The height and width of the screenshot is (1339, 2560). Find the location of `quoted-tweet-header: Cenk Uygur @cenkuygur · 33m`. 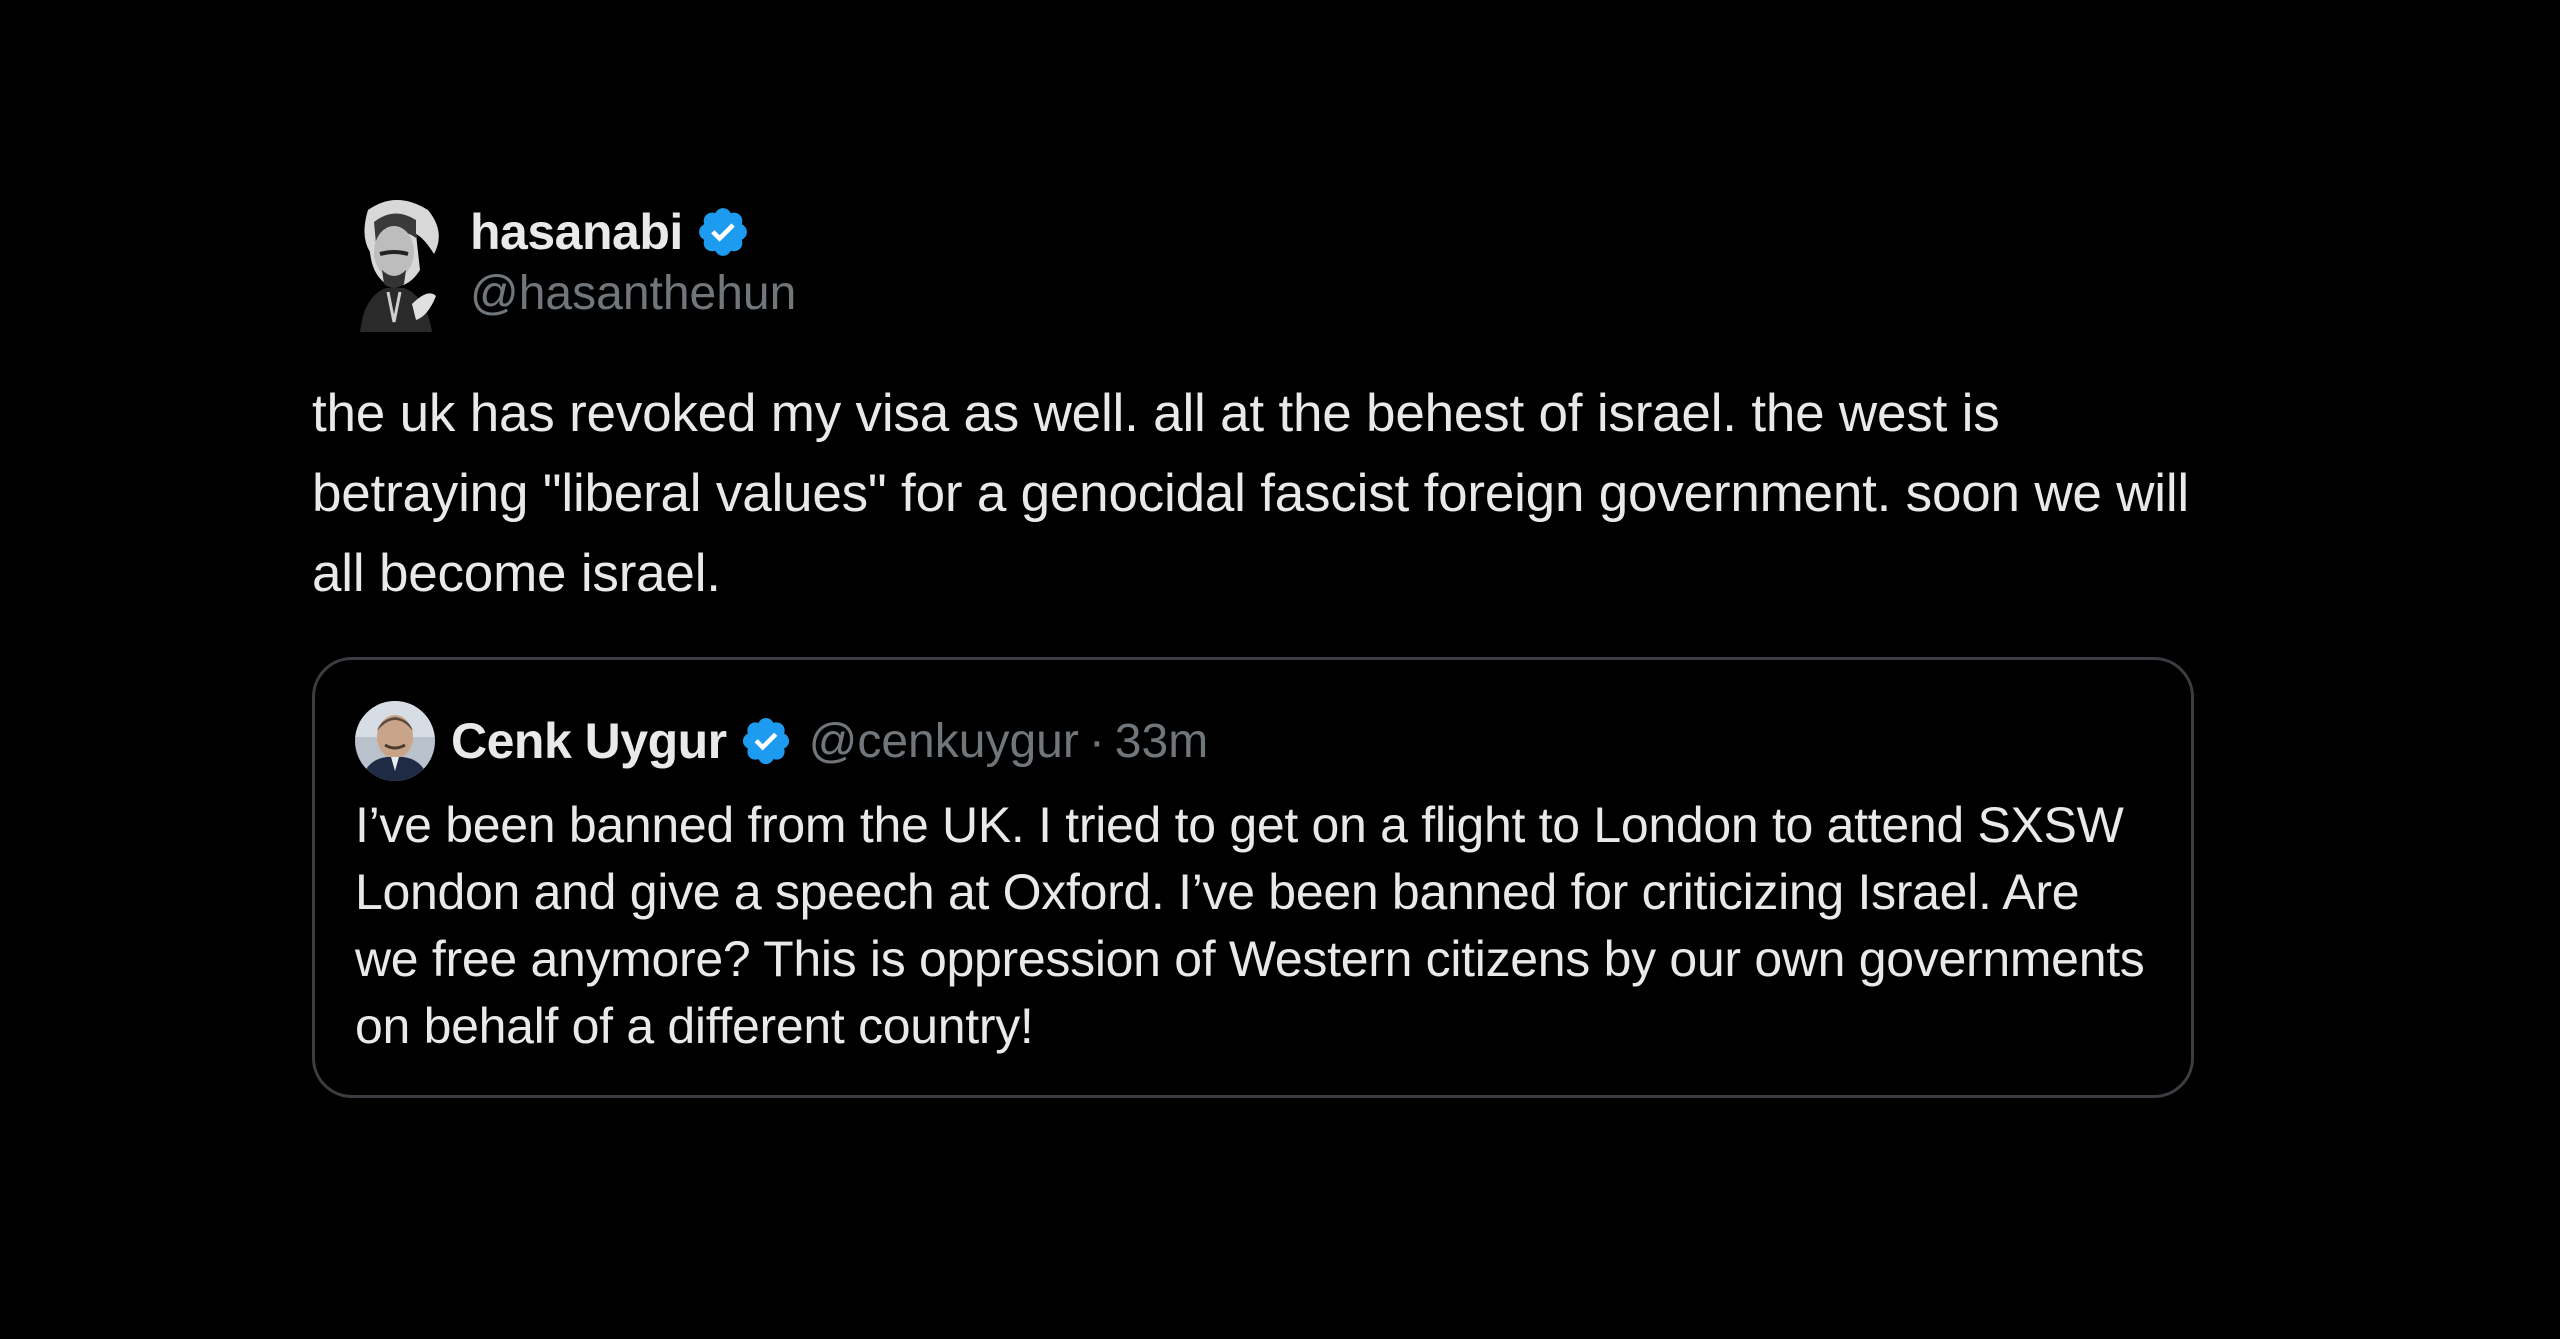

quoted-tweet-header: Cenk Uygur @cenkuygur · 33m is located at coordinates (1253, 741).